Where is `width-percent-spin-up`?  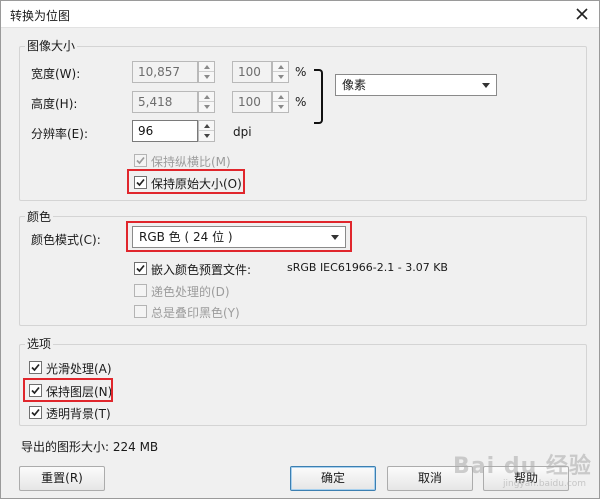 width-percent-spin-up is located at coordinates (280, 67).